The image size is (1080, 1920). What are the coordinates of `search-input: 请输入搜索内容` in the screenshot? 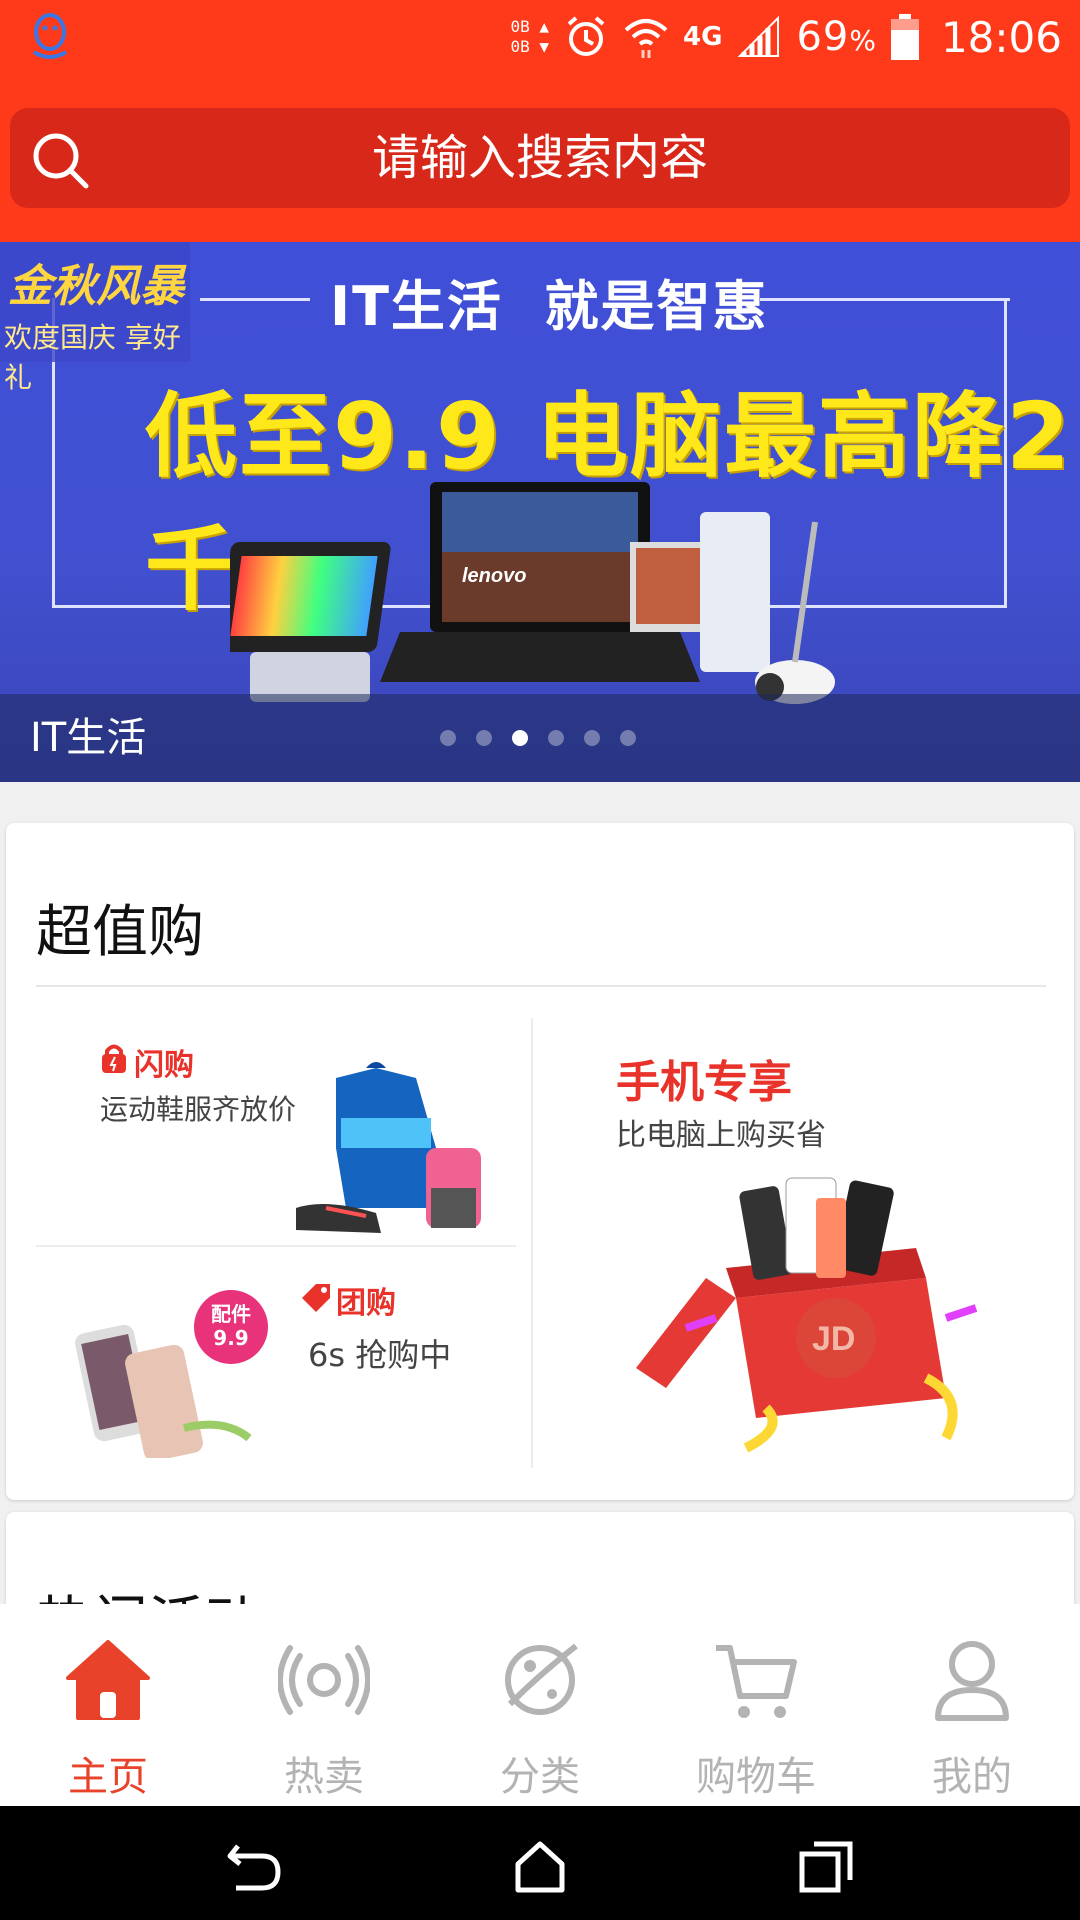 It's located at (540, 158).